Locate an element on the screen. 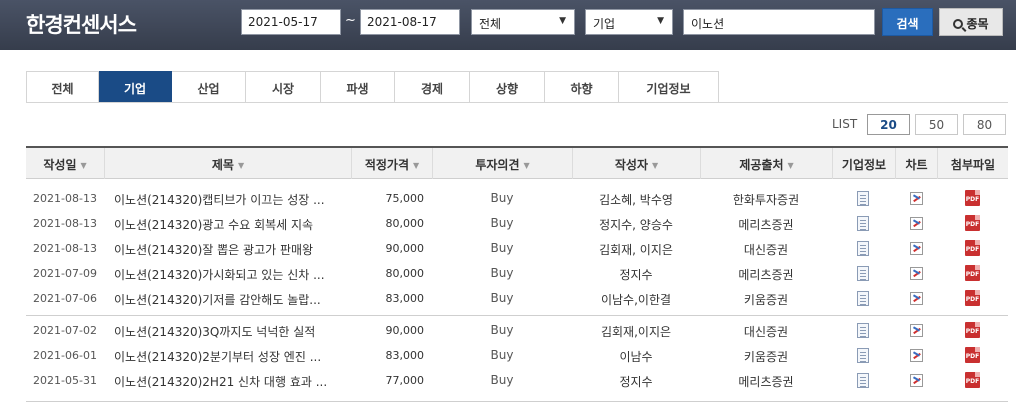  tab-economy: 경제 is located at coordinates (432, 87).